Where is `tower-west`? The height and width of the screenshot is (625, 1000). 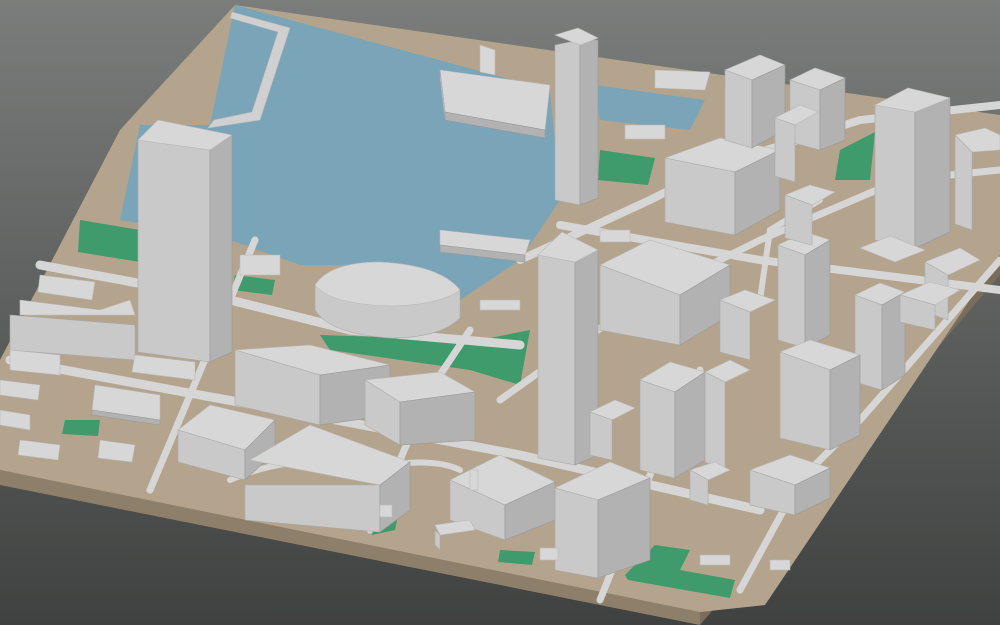 tower-west is located at coordinates (185, 241).